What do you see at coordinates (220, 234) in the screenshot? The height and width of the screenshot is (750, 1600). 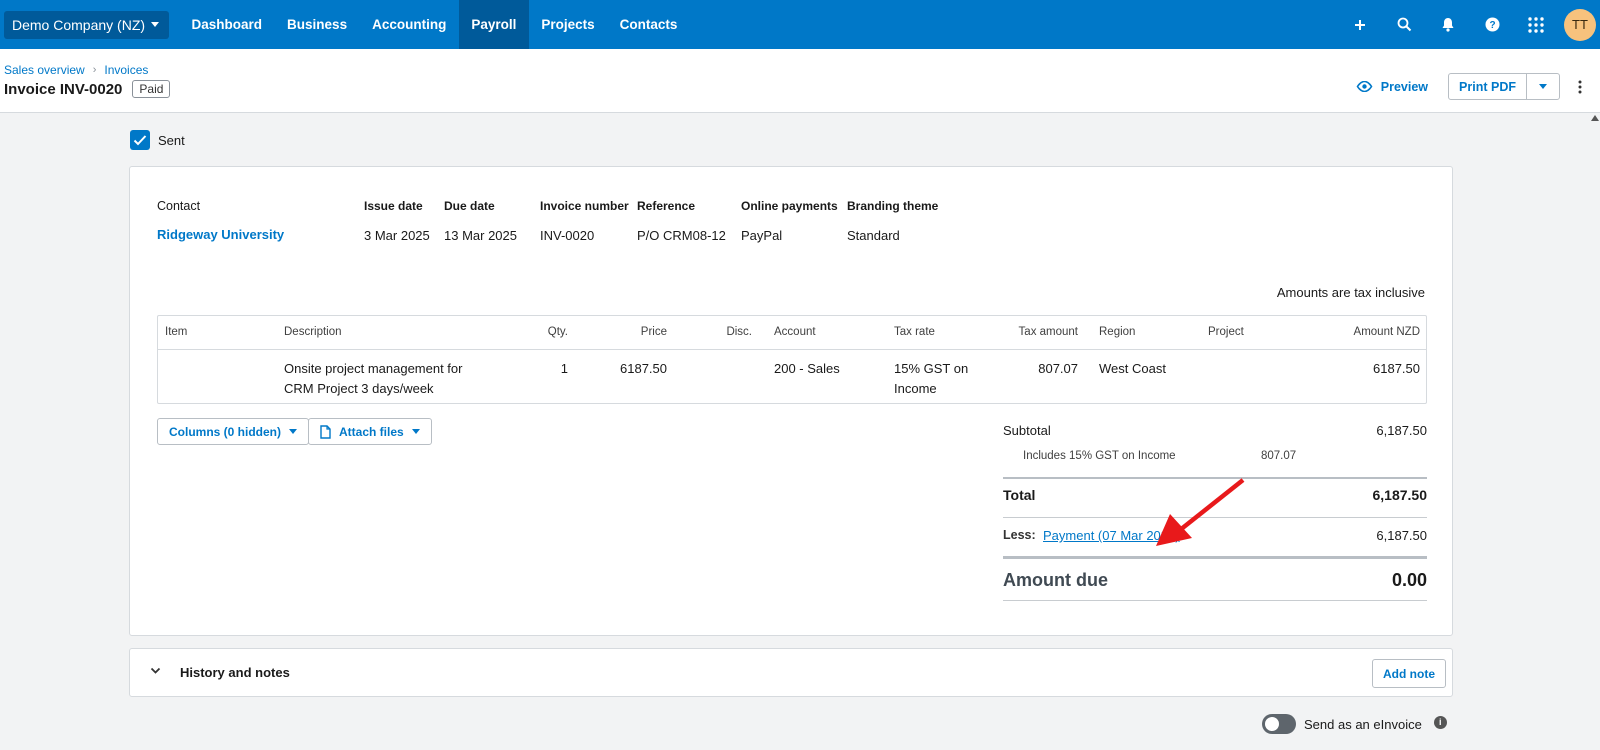 I see `contact-link: Ridgeway University` at bounding box center [220, 234].